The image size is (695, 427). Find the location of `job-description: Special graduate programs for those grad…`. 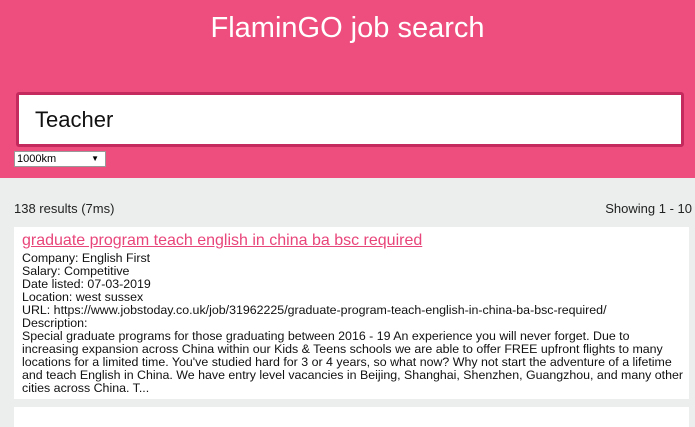

job-description: Special graduate programs for those grad… is located at coordinates (353, 362).